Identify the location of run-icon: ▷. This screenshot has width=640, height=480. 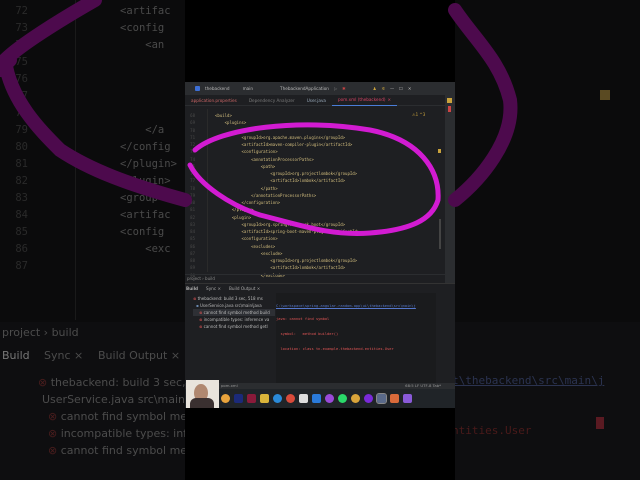
(335, 88).